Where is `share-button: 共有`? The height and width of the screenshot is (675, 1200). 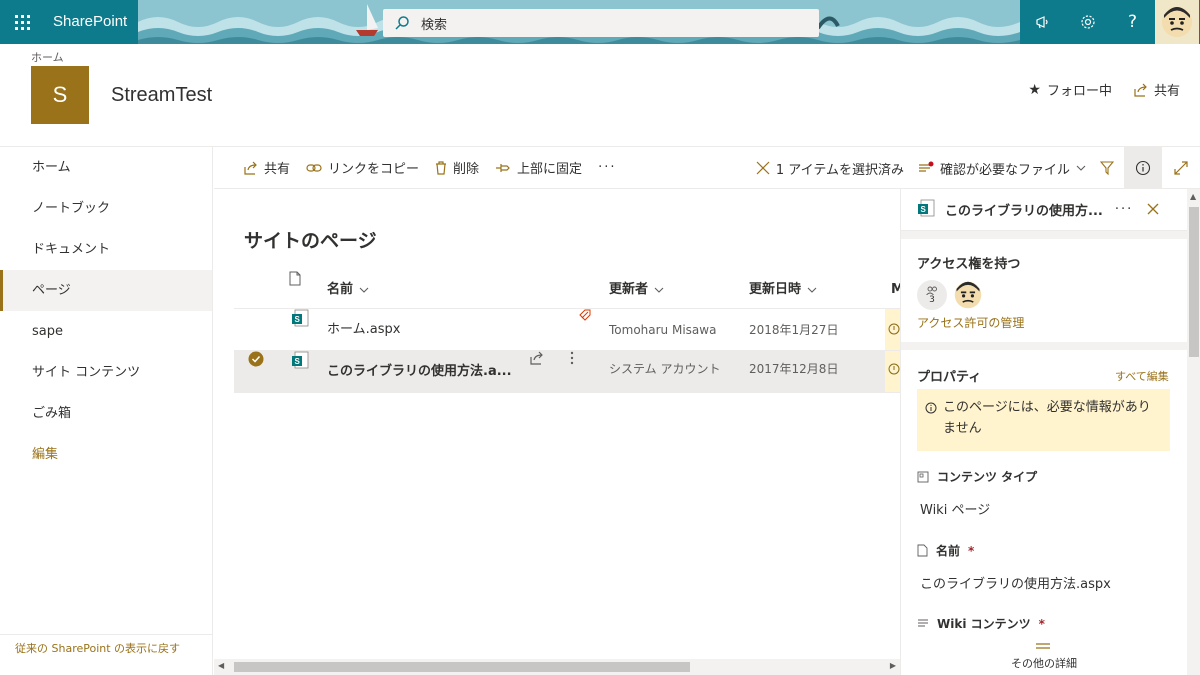 share-button: 共有 is located at coordinates (267, 167).